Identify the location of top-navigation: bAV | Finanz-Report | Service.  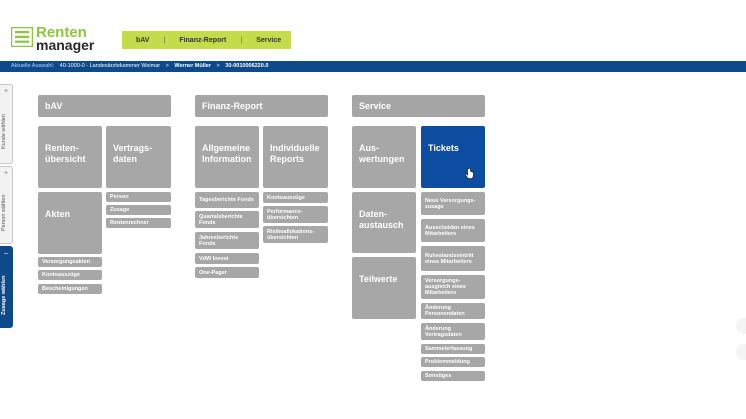
(206, 40).